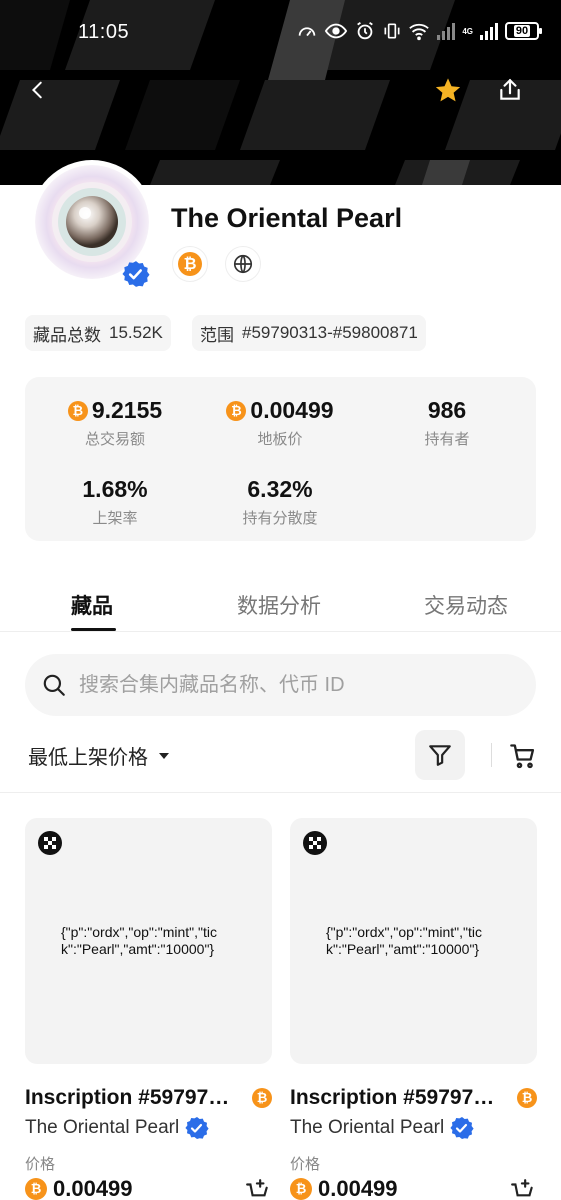 The image size is (561, 1200). I want to click on sort-dropdown: 最低上架价格, so click(99, 755).